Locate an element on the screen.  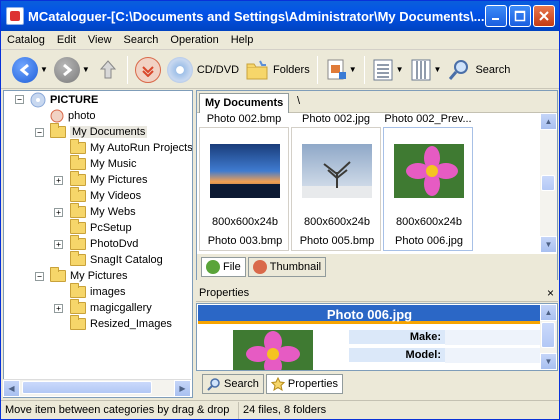
tree-item-autorun: My AutoRun Projects is located at coordinates (131, 147).